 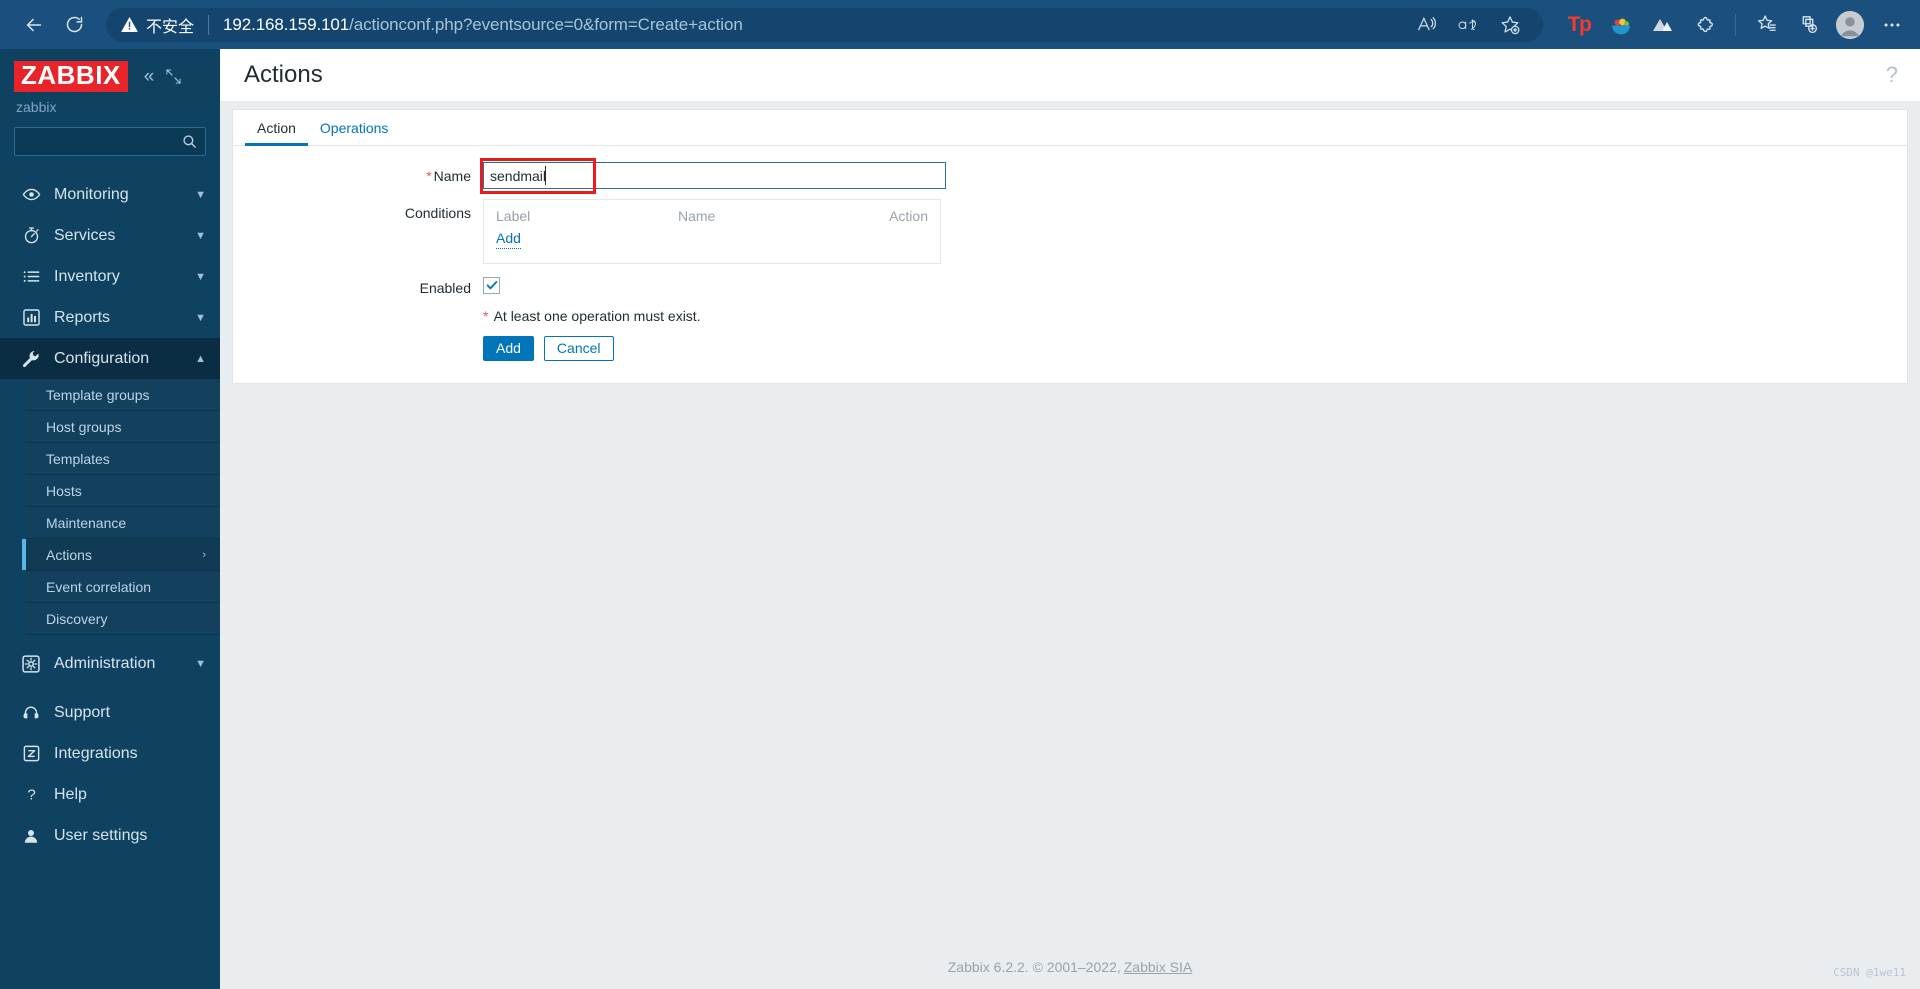 I want to click on user-icon, so click(x=31, y=836).